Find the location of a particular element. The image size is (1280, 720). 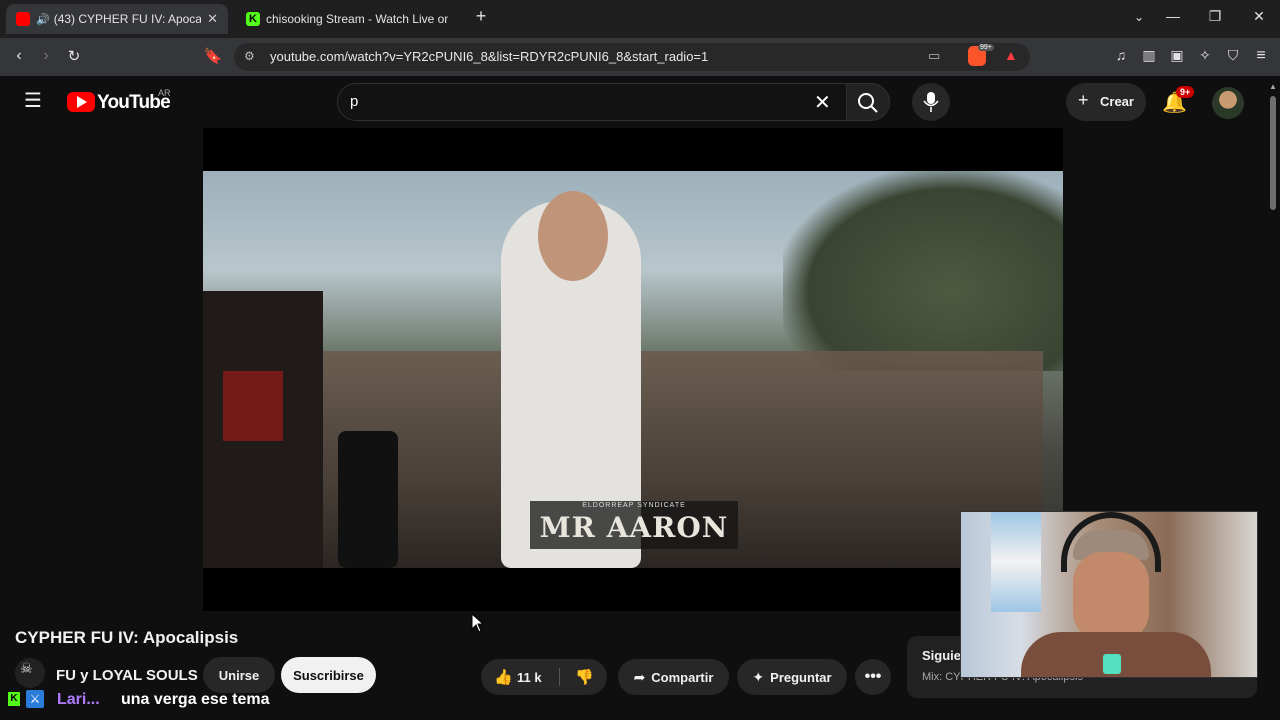

like-dislike-group: 👍 11 k 👎 is located at coordinates (544, 677).